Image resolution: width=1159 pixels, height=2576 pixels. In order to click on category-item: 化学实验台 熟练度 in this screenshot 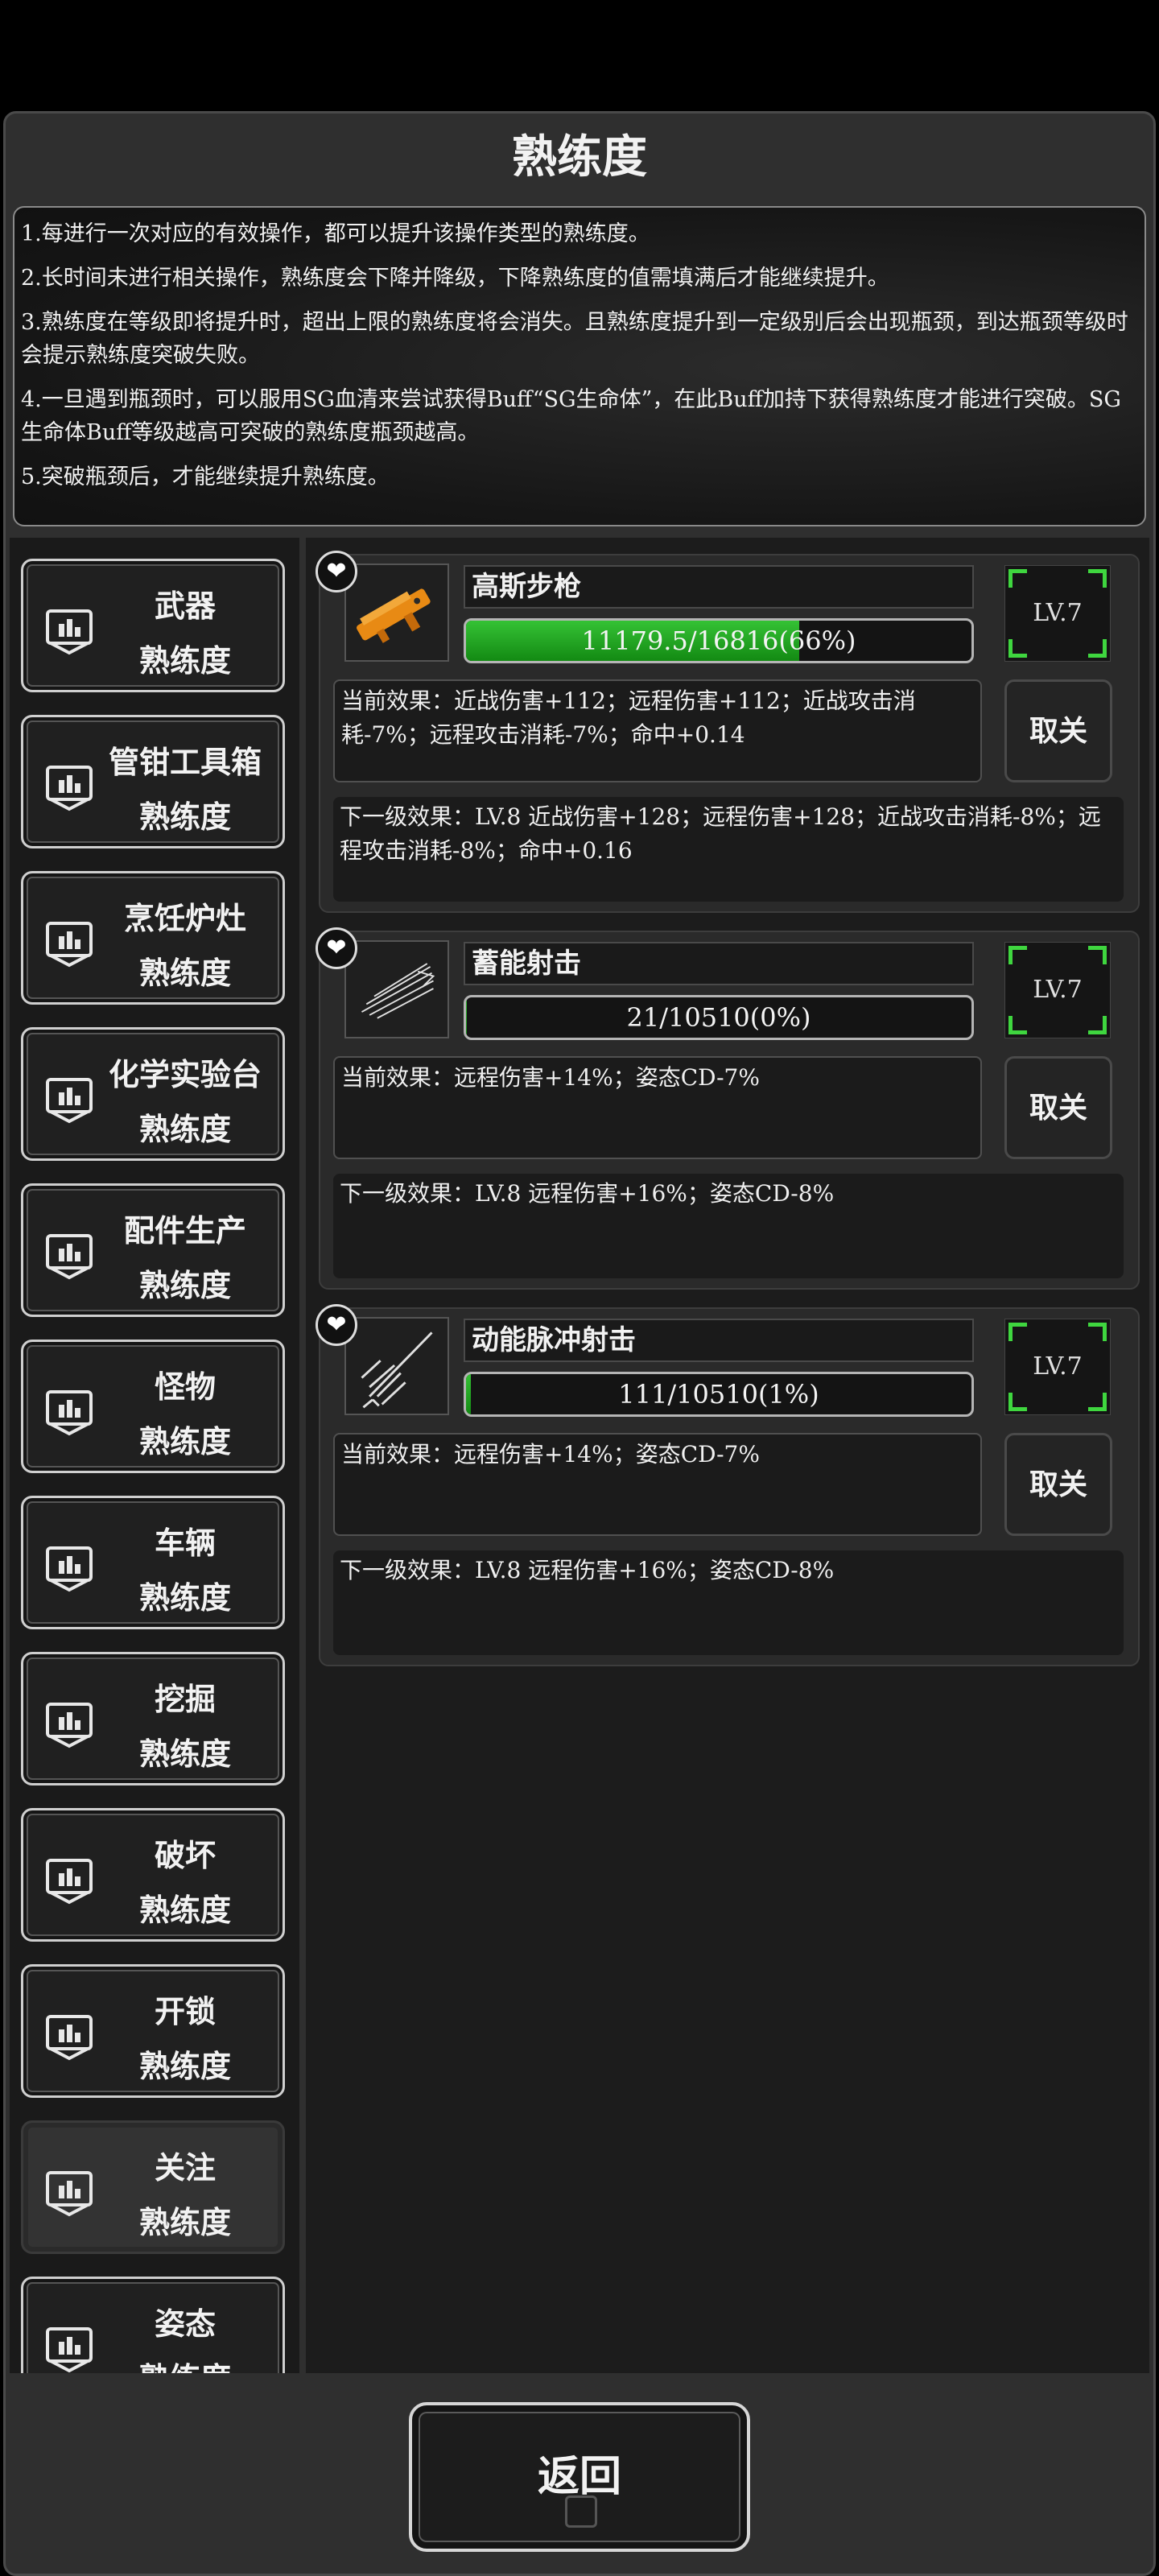, I will do `click(153, 1094)`.